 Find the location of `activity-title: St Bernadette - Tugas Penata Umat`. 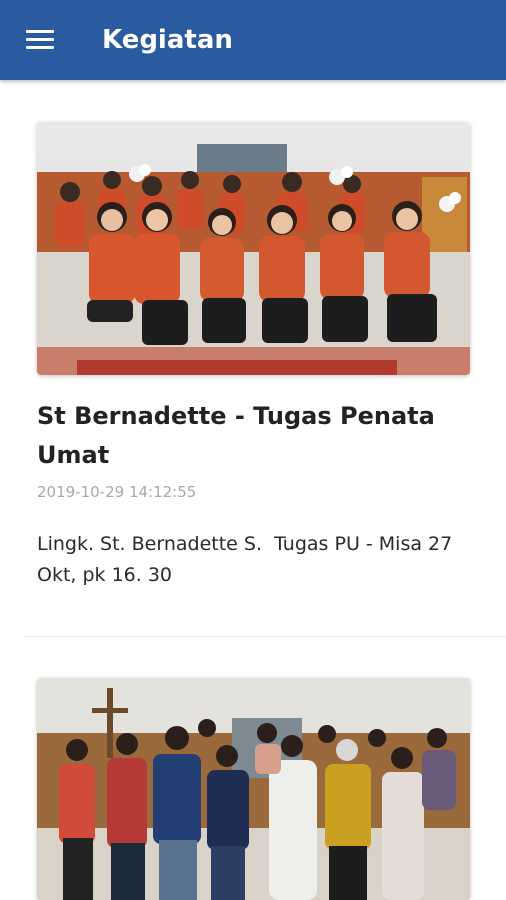

activity-title: St Bernadette - Tugas Penata Umat is located at coordinates (253, 436).